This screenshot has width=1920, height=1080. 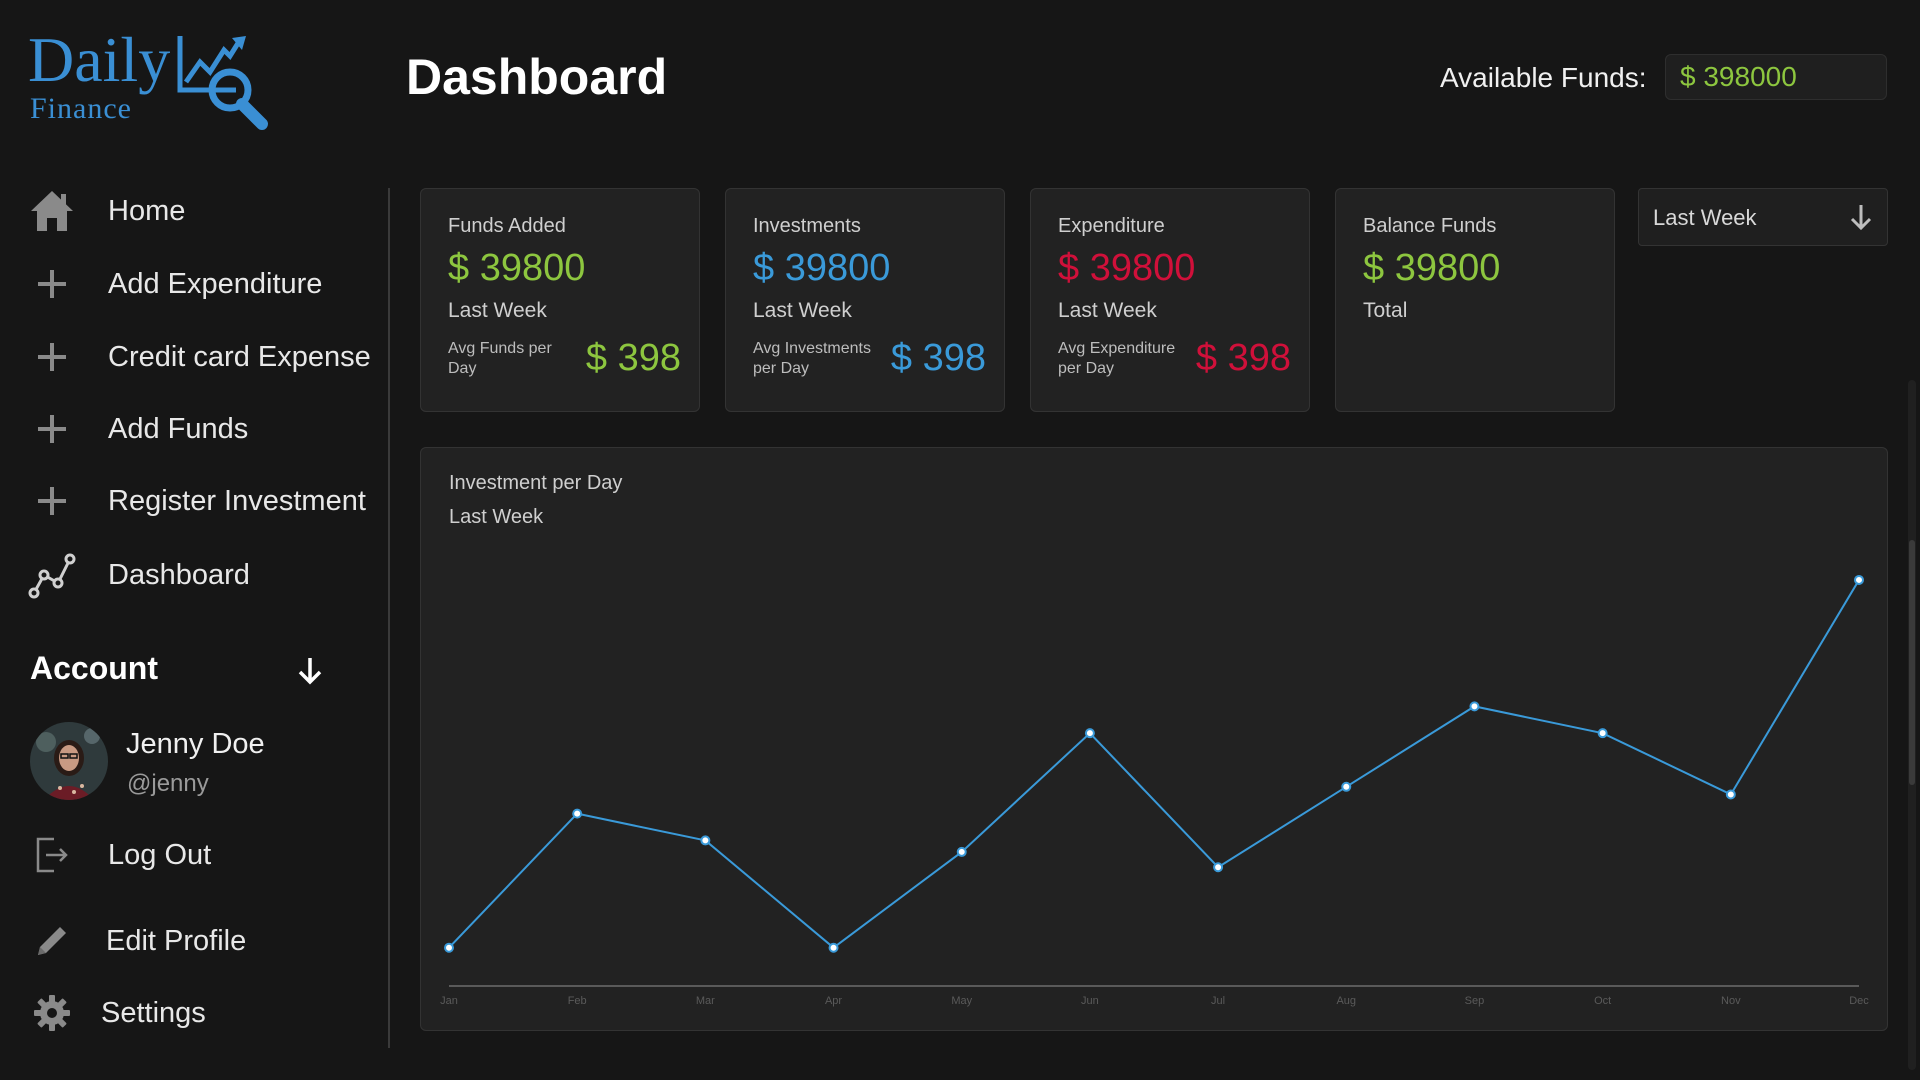 I want to click on sidebar-divider, so click(x=389, y=618).